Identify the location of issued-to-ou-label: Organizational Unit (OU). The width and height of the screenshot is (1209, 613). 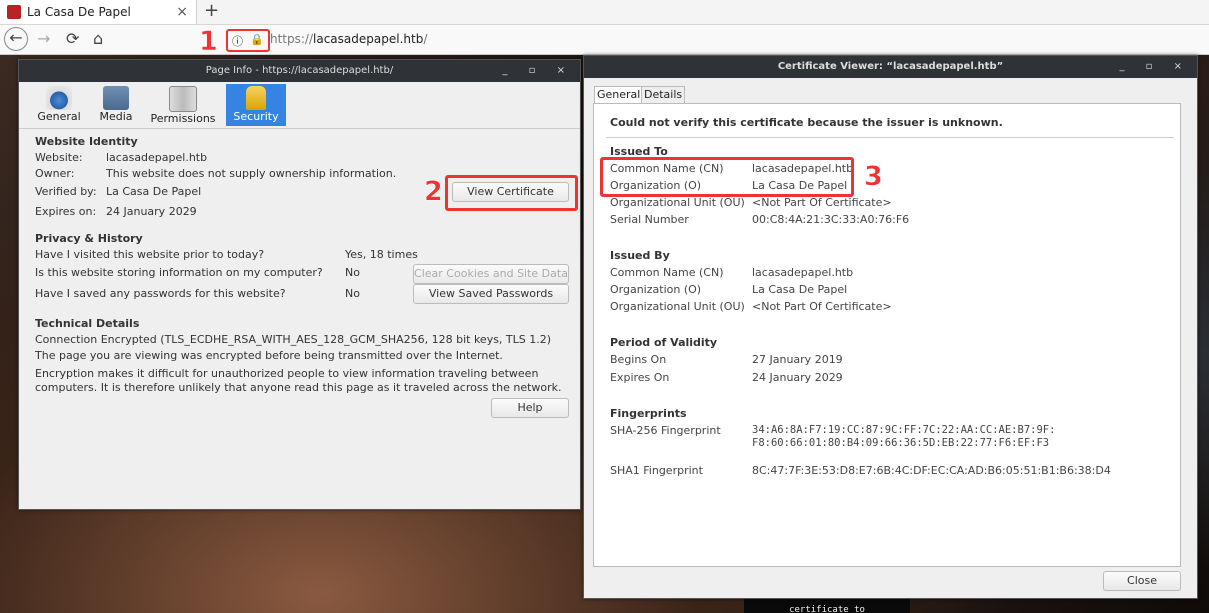
(677, 202).